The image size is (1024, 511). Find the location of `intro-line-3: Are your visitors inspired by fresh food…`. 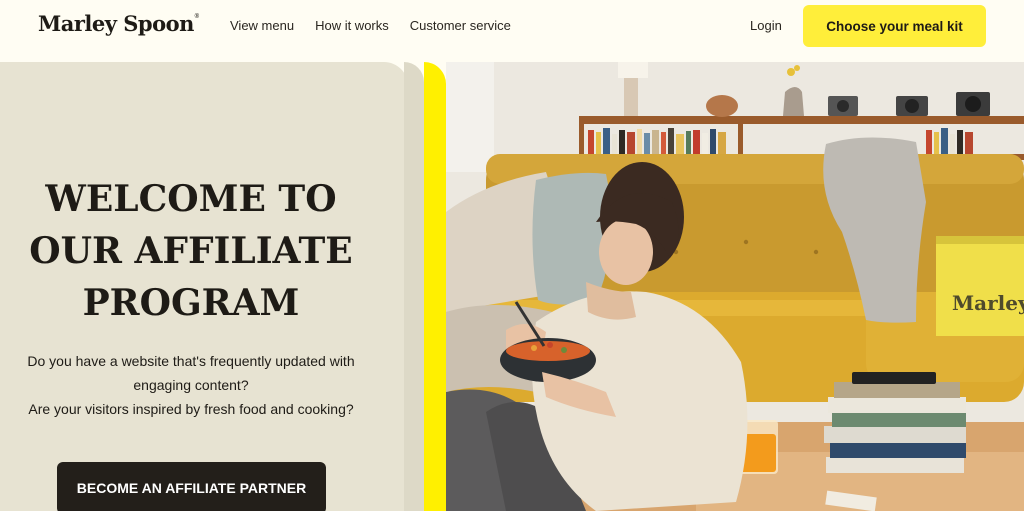

intro-line-3: Are your visitors inspired by fresh food… is located at coordinates (191, 409).